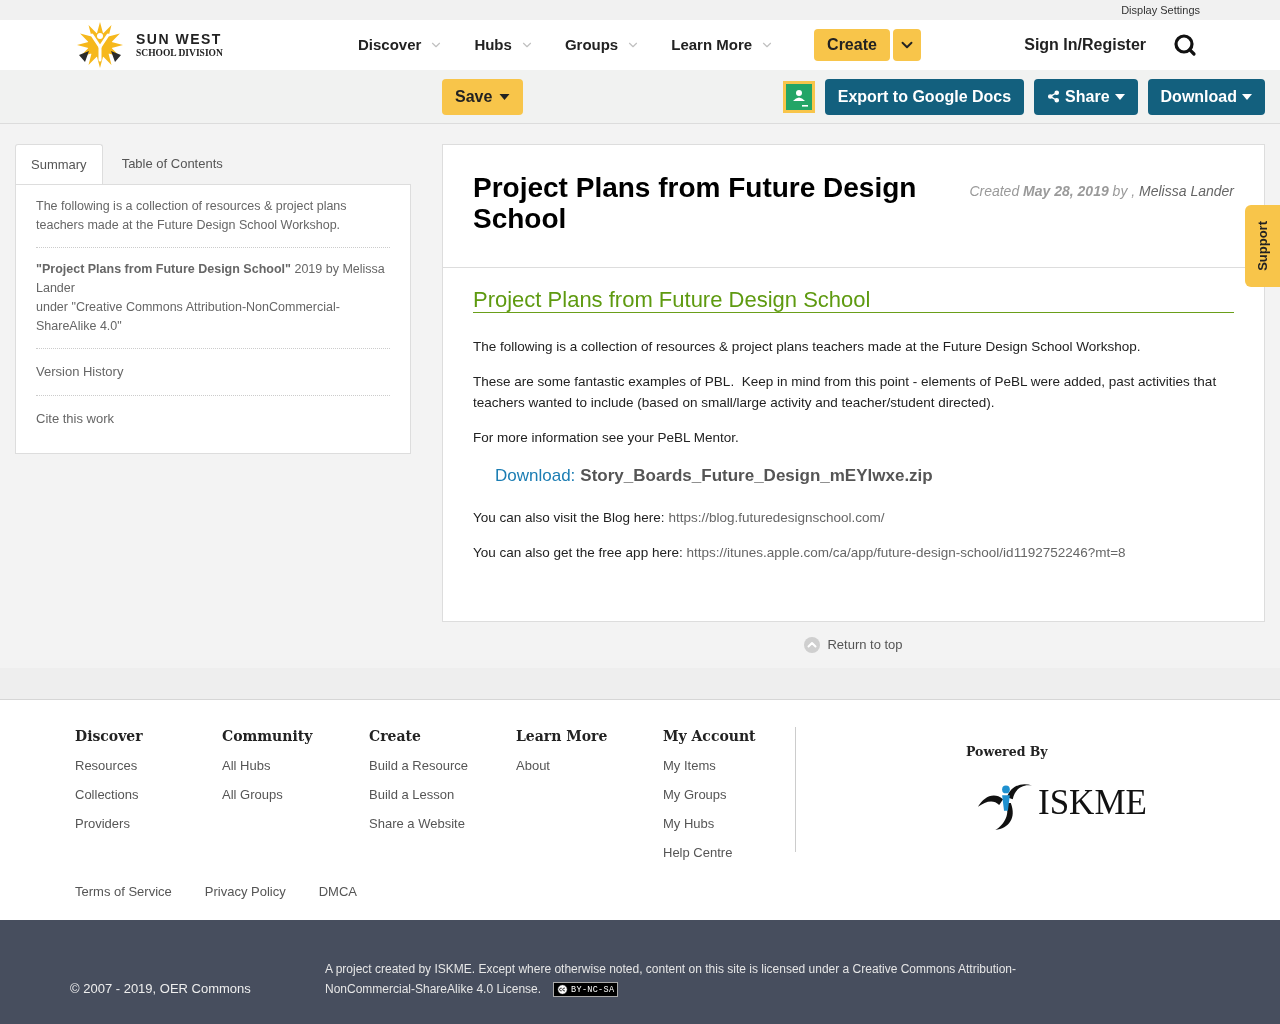  Describe the element at coordinates (853, 645) in the screenshot. I see `return-to-top-link: Return to top` at that location.